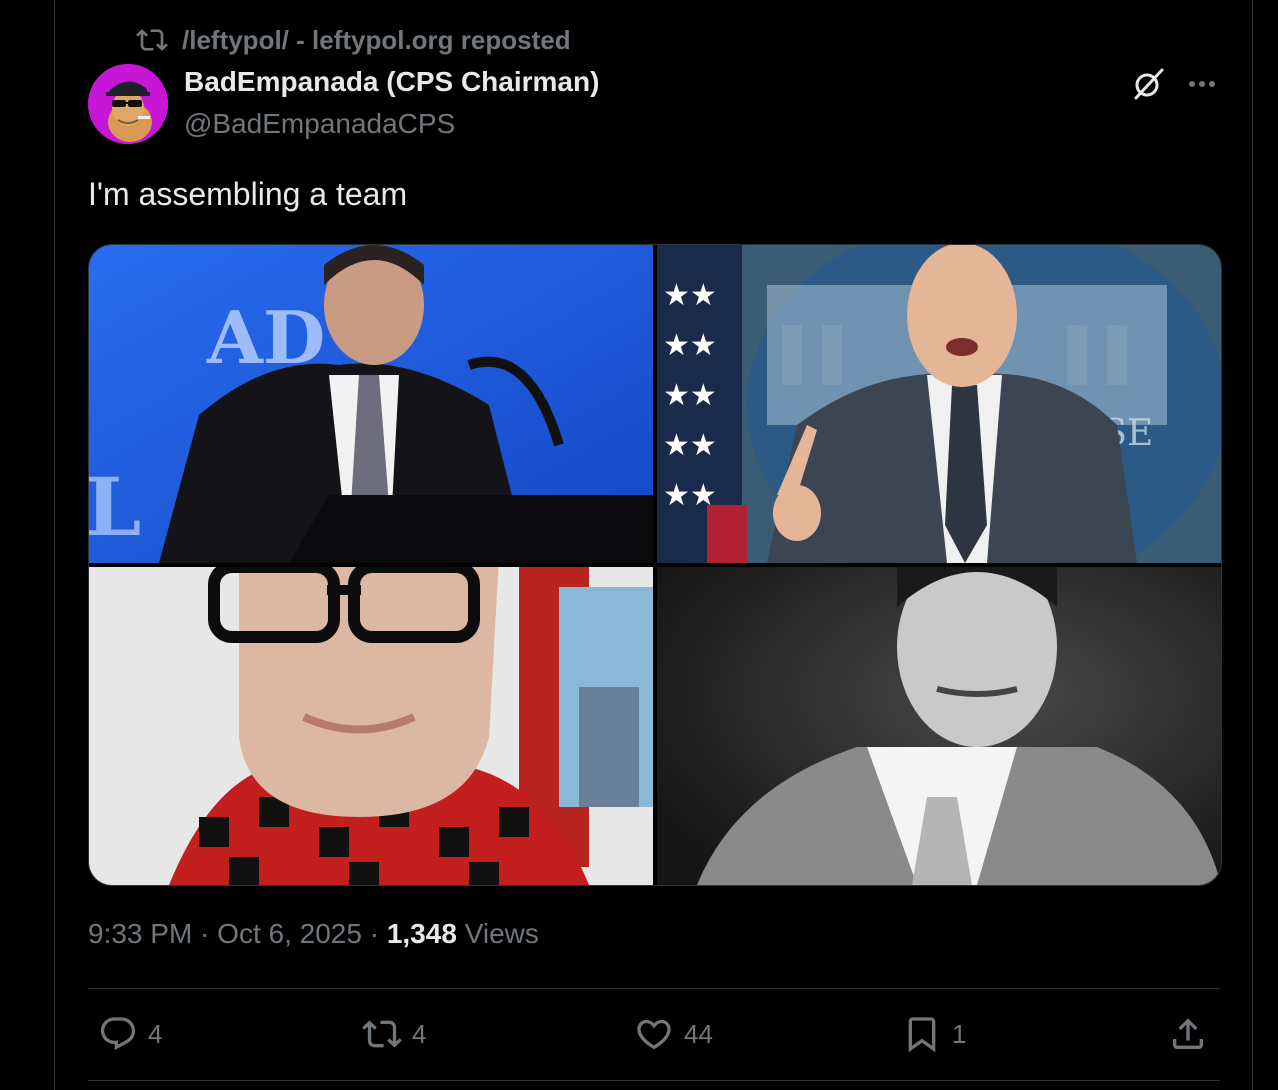  I want to click on share-icon, so click(1188, 1033).